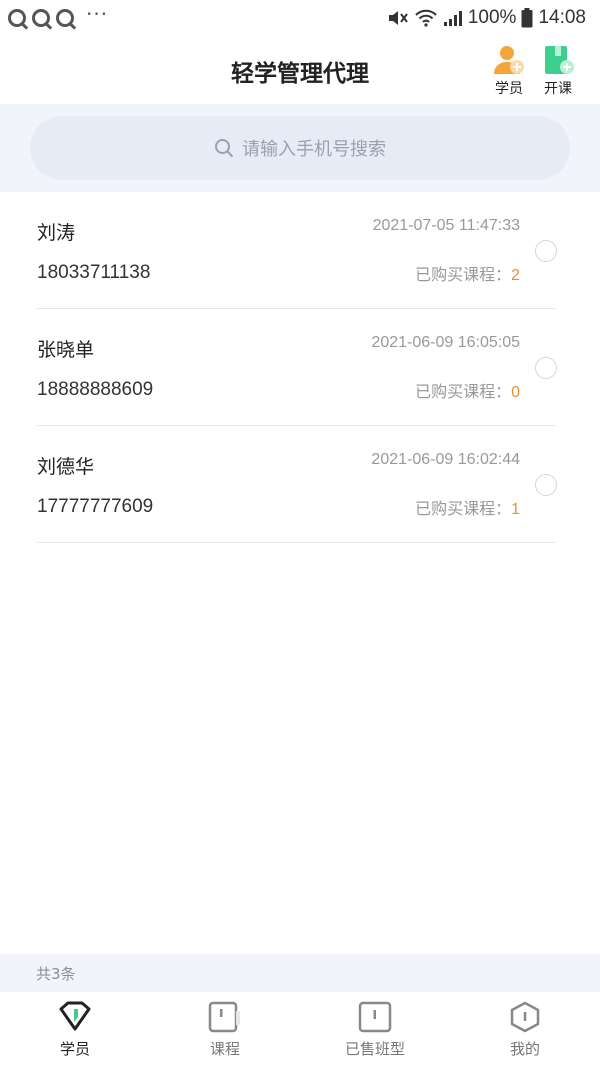 This screenshot has width=600, height=1067. I want to click on wifi-icon, so click(426, 18).